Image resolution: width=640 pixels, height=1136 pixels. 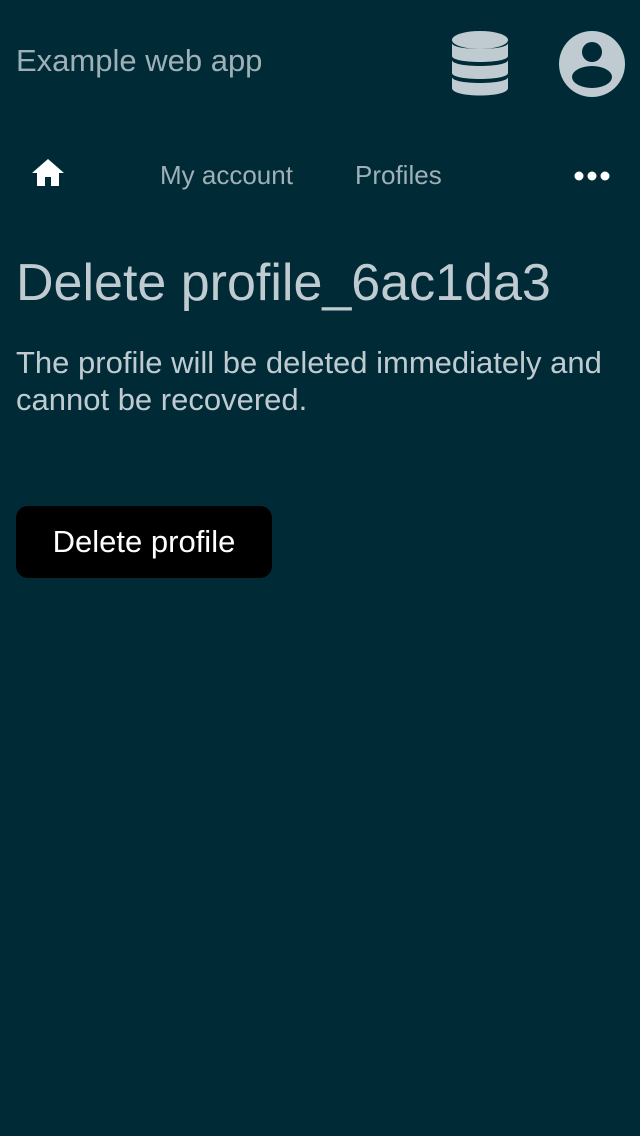 I want to click on main-navigation: My account Profiles, so click(x=320, y=175).